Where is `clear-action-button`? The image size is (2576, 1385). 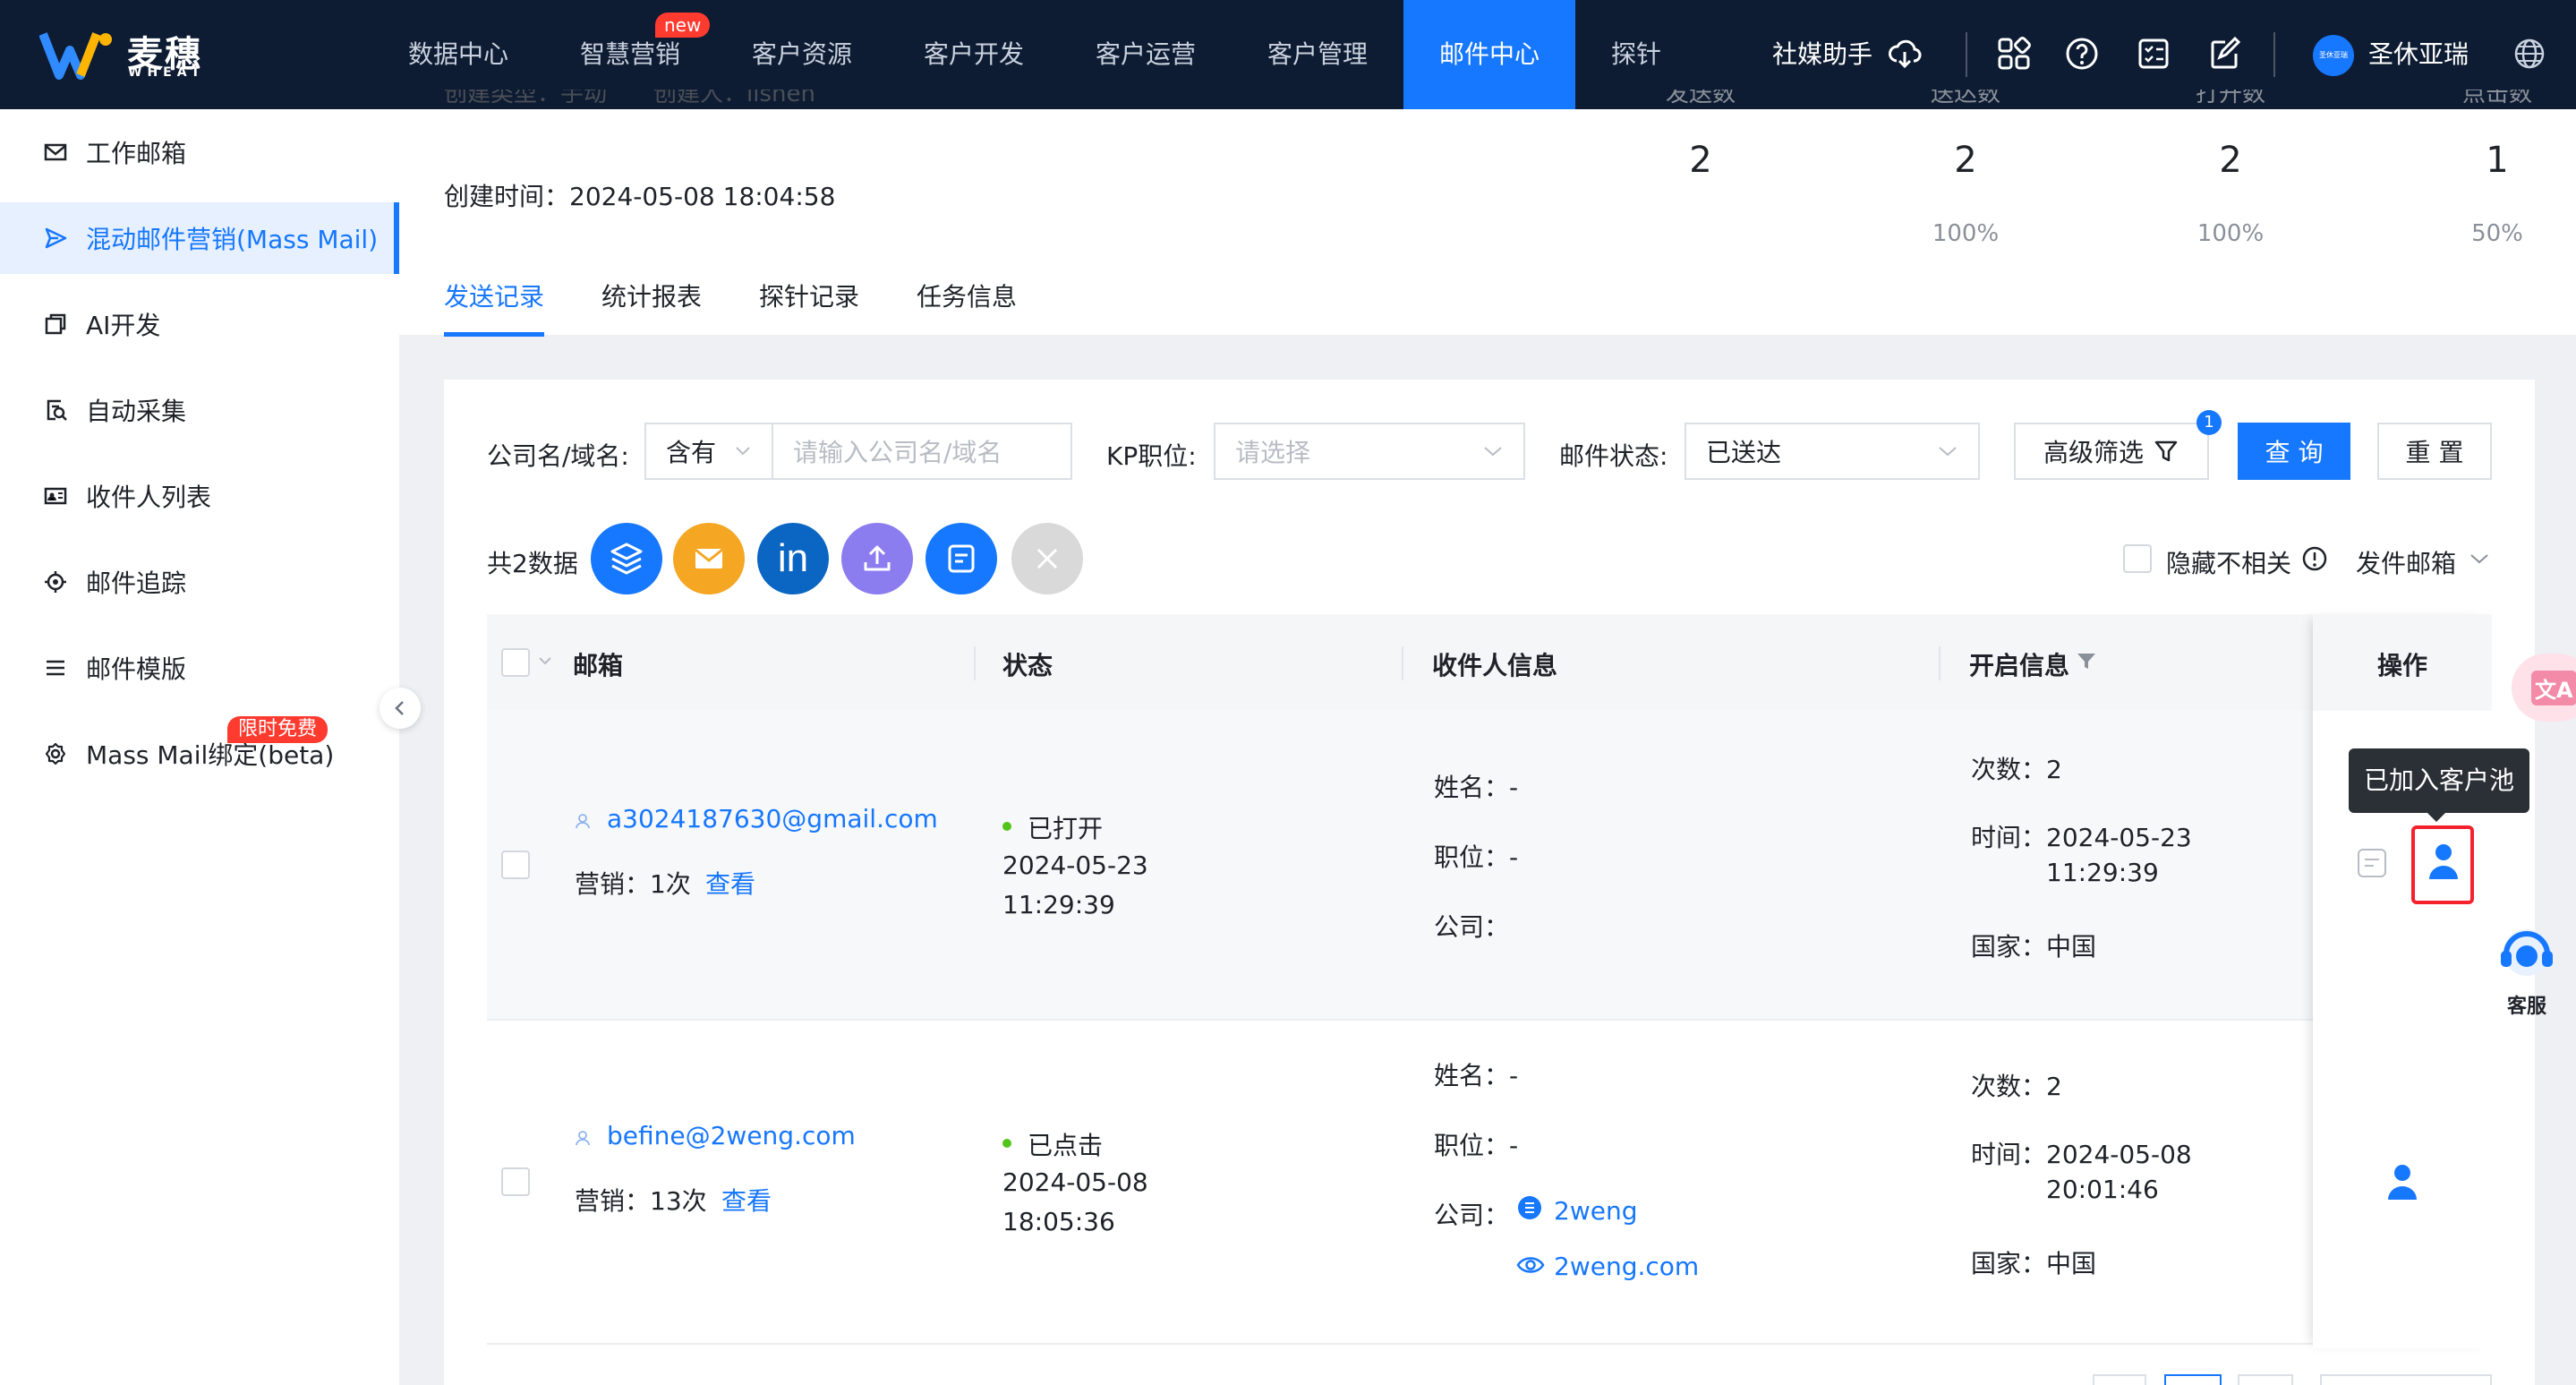
clear-action-button is located at coordinates (1047, 559).